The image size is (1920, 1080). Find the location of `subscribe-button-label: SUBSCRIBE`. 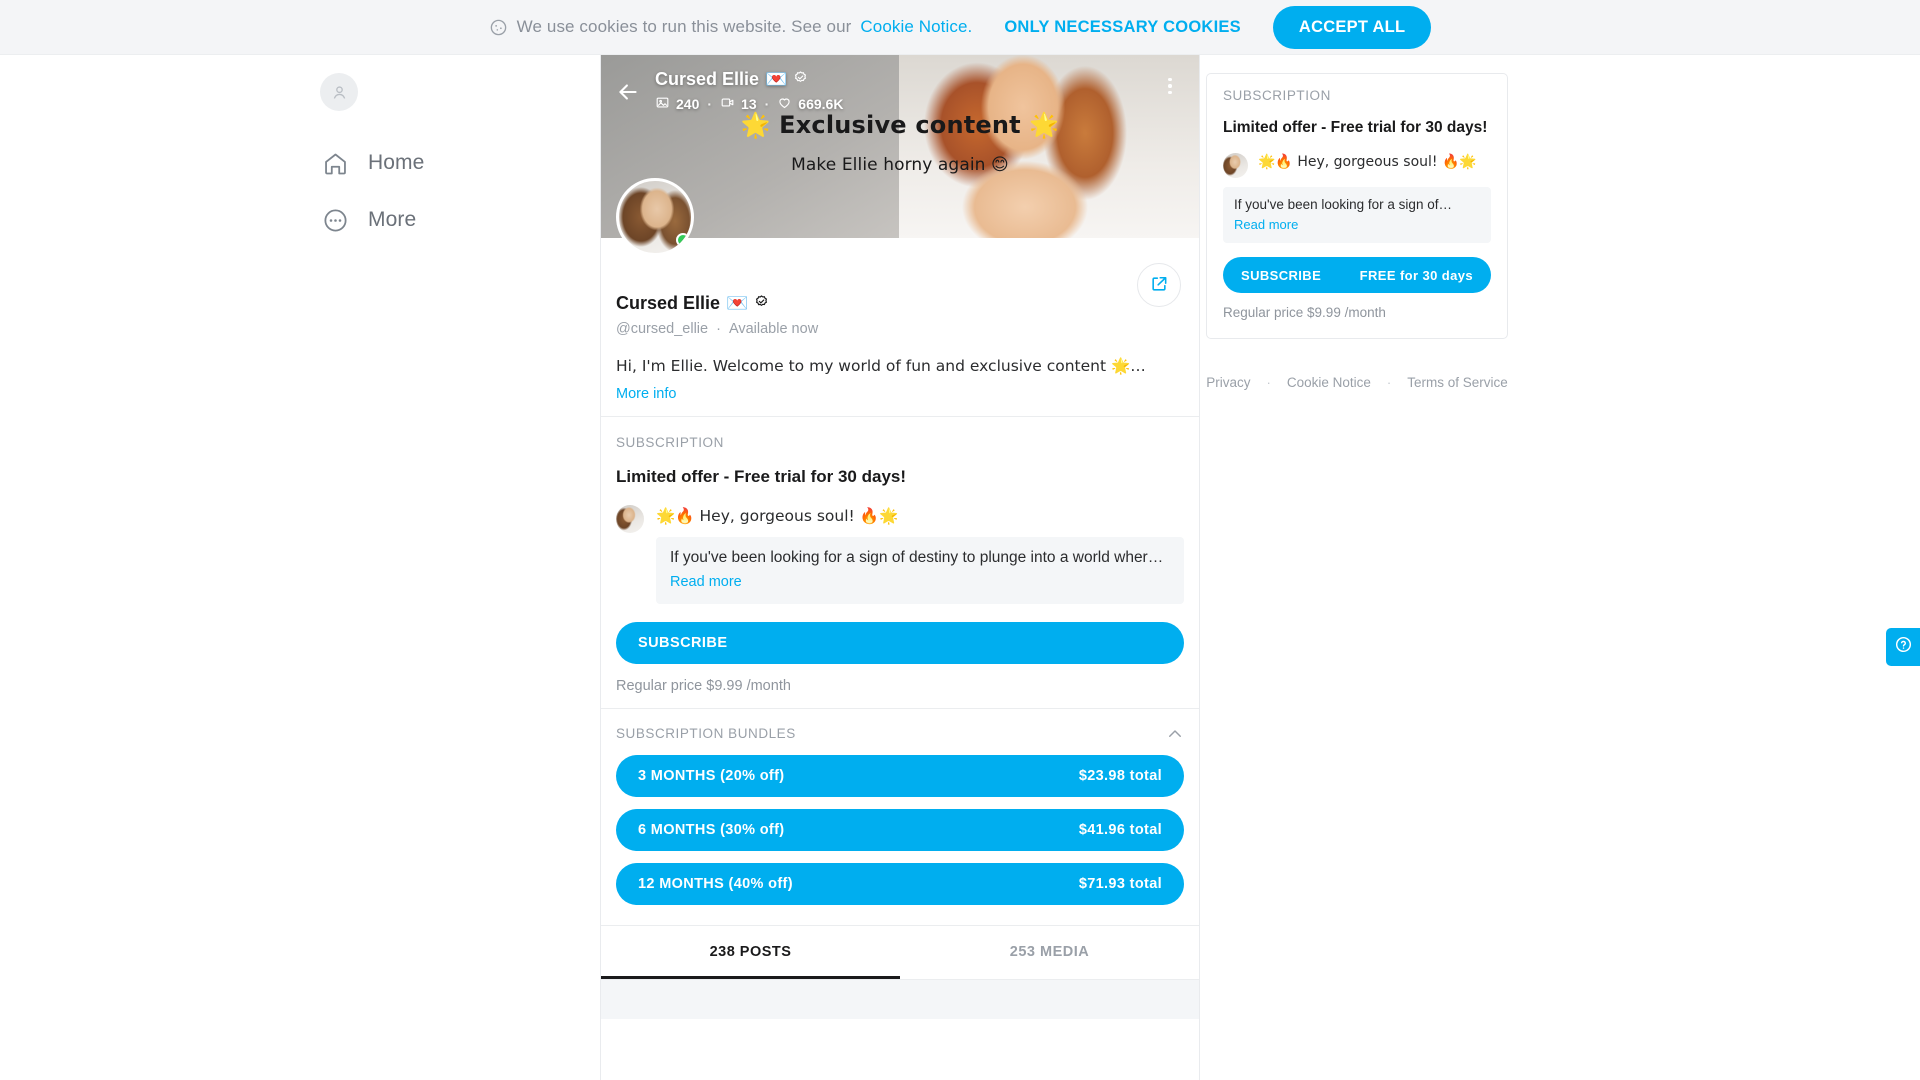

subscribe-button-label: SUBSCRIBE is located at coordinates (683, 642).